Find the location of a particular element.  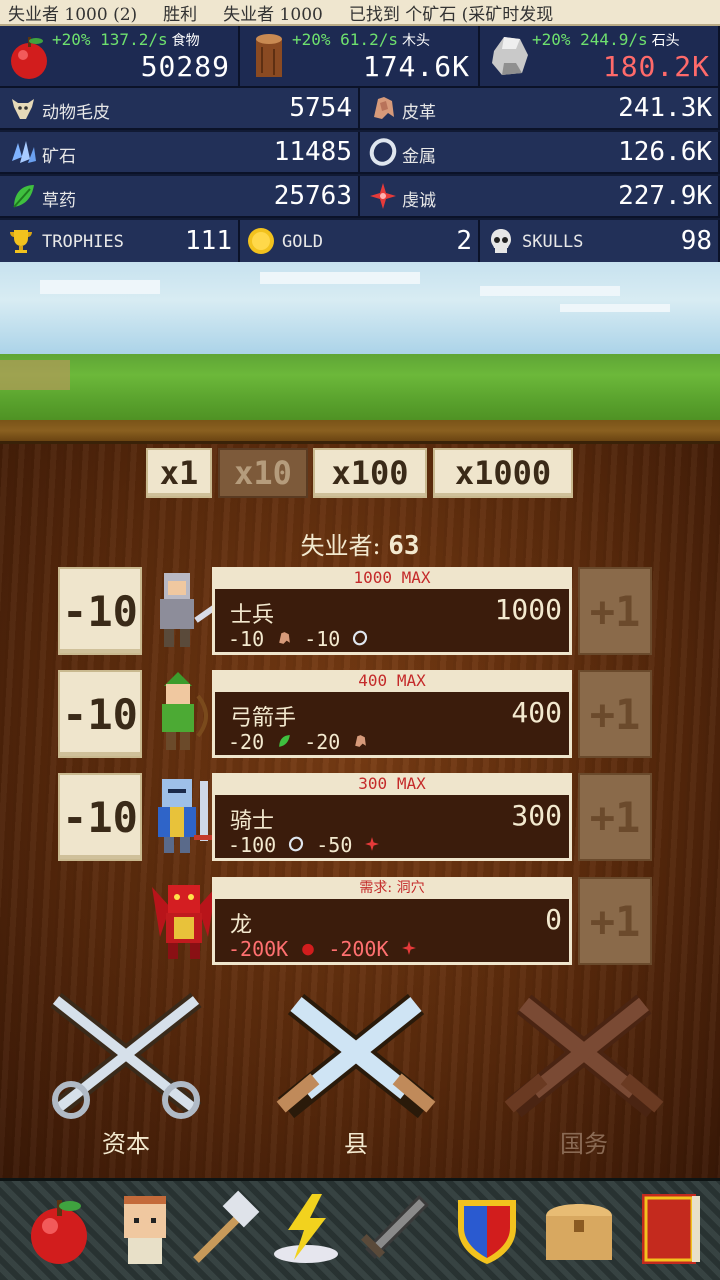

multiplier-x1000-button: x1000 is located at coordinates (503, 473).